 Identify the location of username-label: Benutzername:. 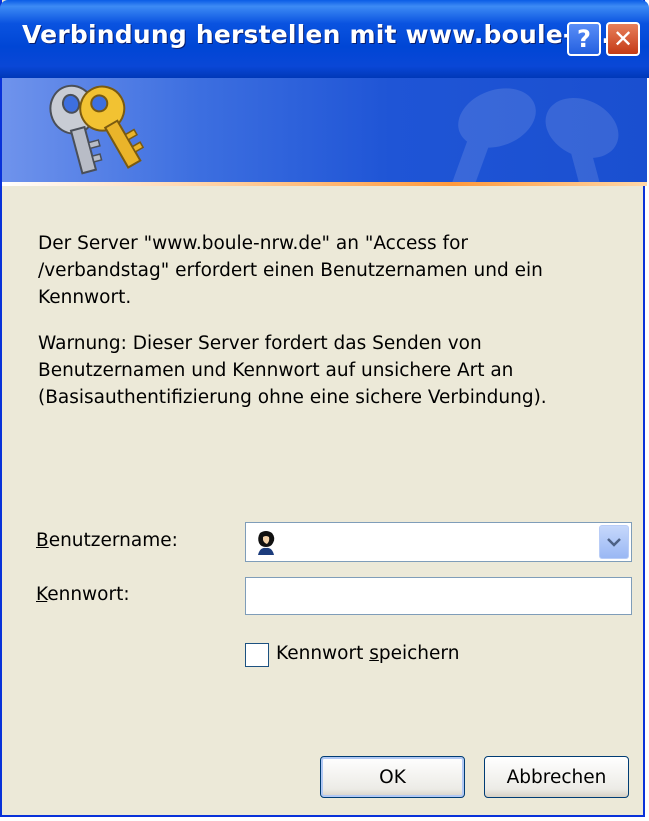
(107, 540).